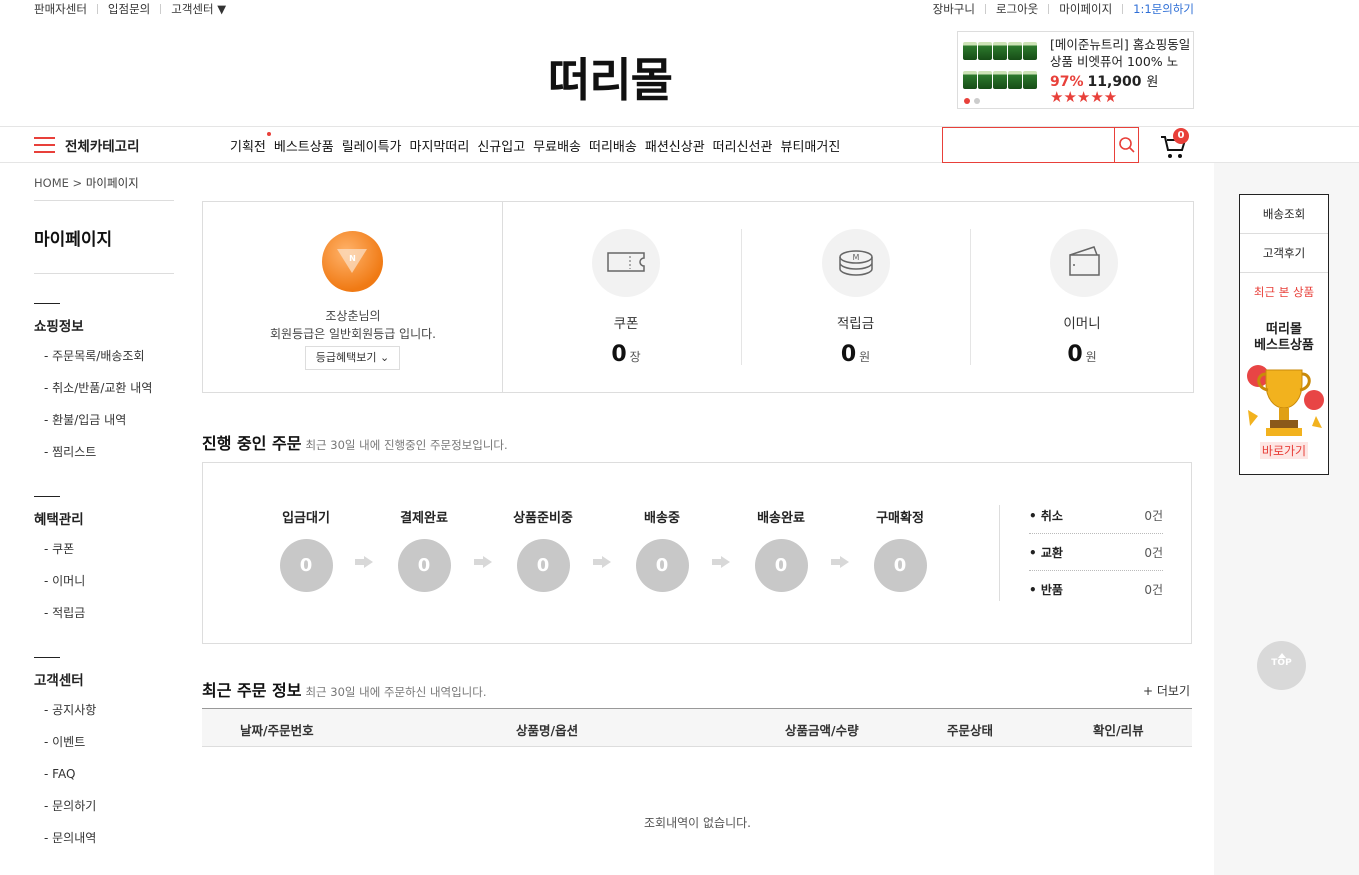 The image size is (1359, 875). What do you see at coordinates (1096, 589) in the screenshot?
I see `claim-return: • 반품 0건` at bounding box center [1096, 589].